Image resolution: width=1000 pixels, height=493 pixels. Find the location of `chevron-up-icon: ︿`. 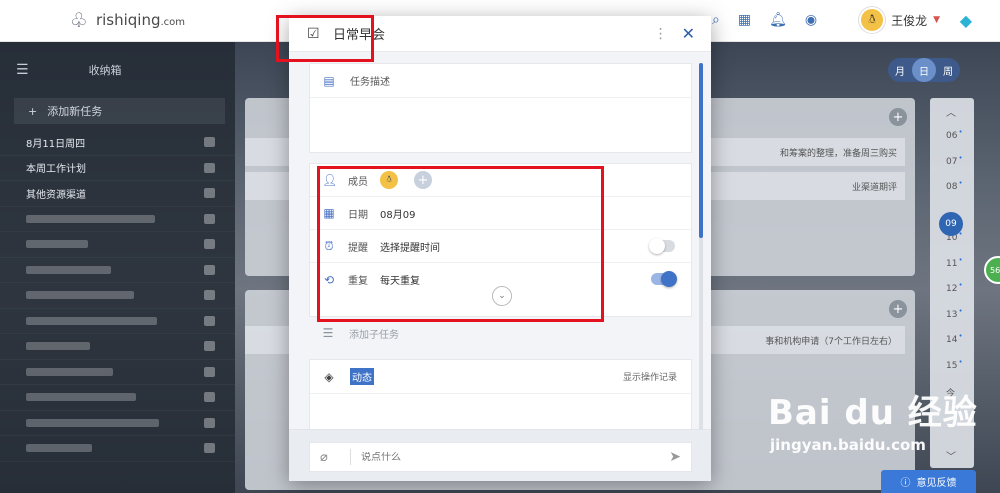

chevron-up-icon: ︿ is located at coordinates (951, 111).